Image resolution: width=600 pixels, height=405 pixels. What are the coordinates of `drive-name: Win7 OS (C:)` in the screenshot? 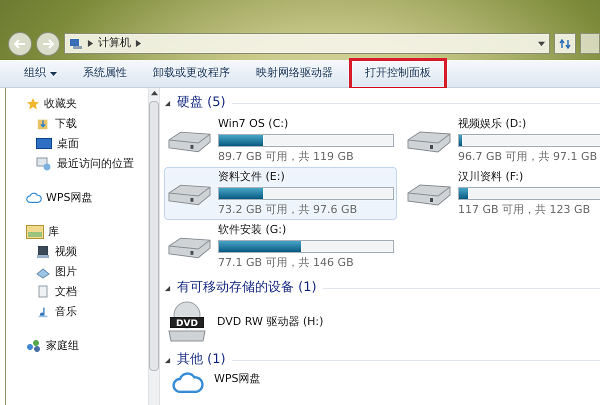 It's located at (254, 124).